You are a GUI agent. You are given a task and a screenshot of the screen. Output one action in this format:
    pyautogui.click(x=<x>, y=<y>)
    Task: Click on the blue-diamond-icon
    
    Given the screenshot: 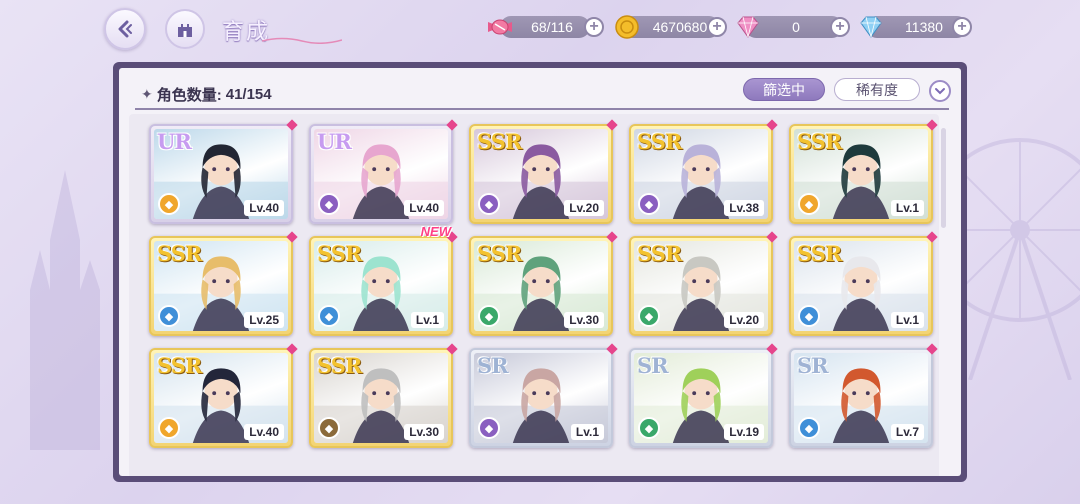 What is the action you would take?
    pyautogui.click(x=871, y=27)
    